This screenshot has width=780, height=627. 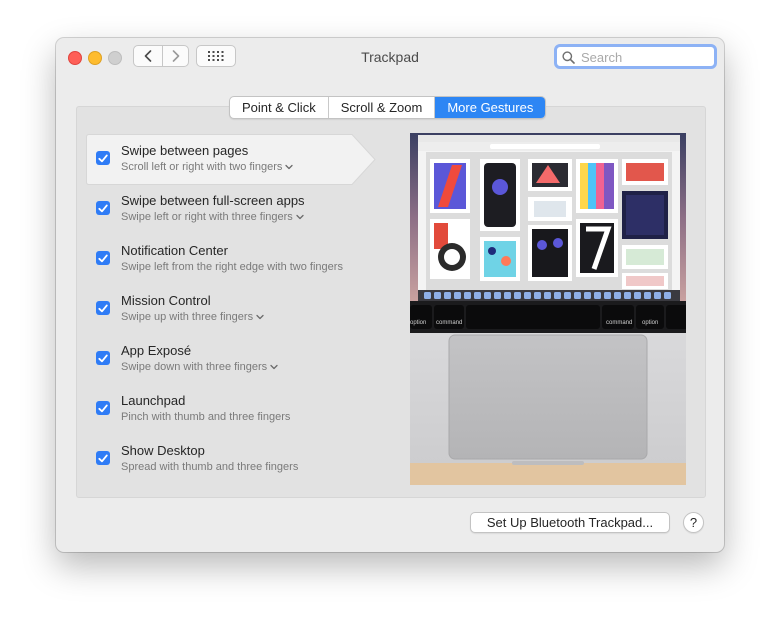 I want to click on key-option-left: option, so click(x=418, y=323).